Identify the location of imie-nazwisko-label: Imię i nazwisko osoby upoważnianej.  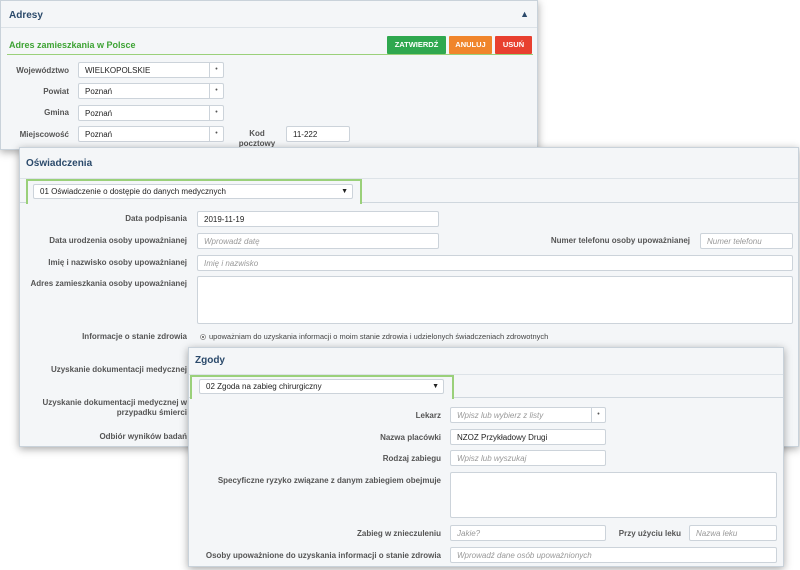
(117, 262).